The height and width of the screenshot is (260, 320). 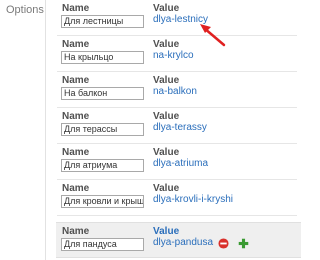 I want to click on option-value-link: dlya-atriuma, so click(x=180, y=163).